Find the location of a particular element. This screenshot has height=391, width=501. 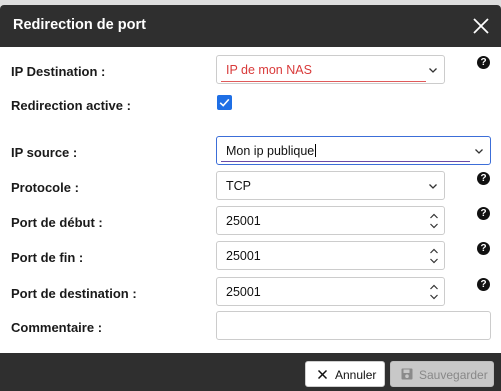

protocole-label: Protocole : is located at coordinates (45, 187).